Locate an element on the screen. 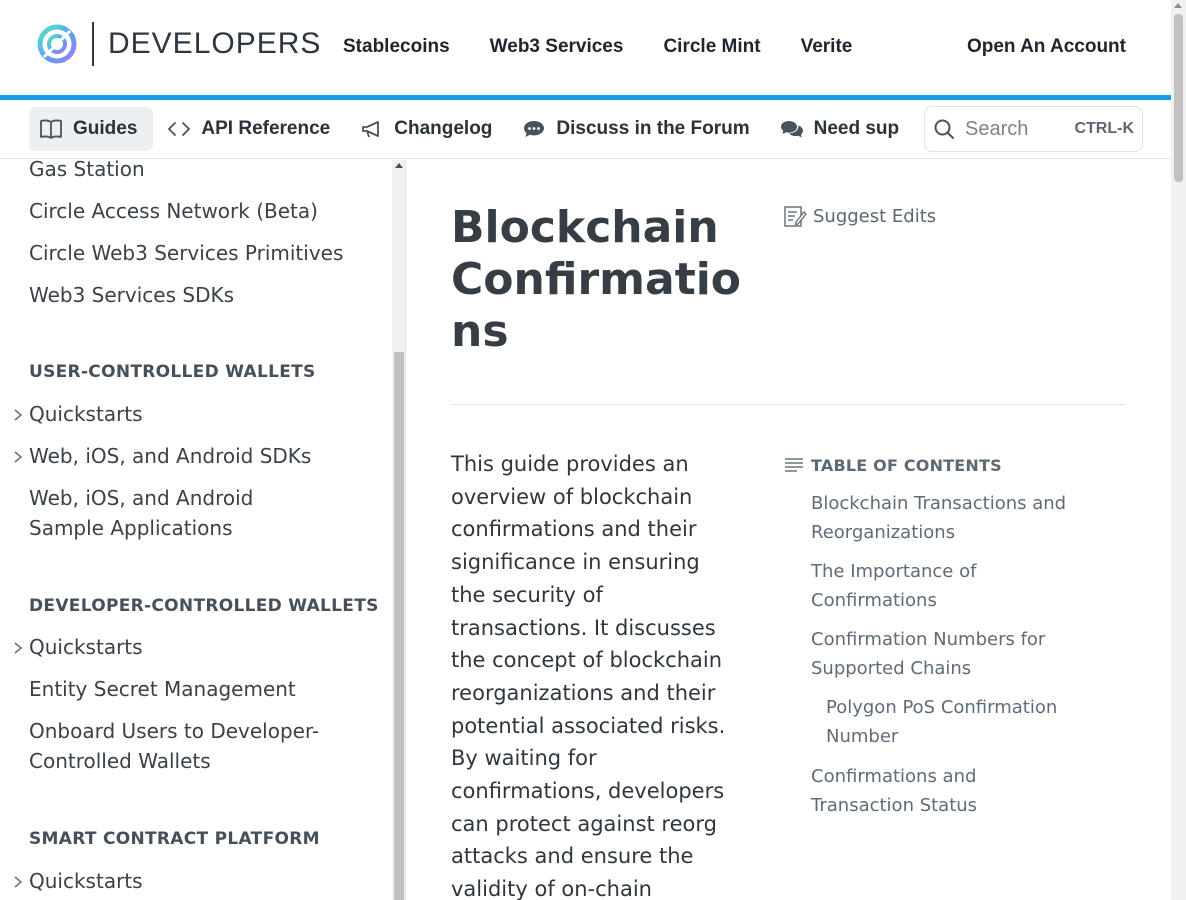  tab-discuss-forum-label: Discuss in the Forum is located at coordinates (653, 128).